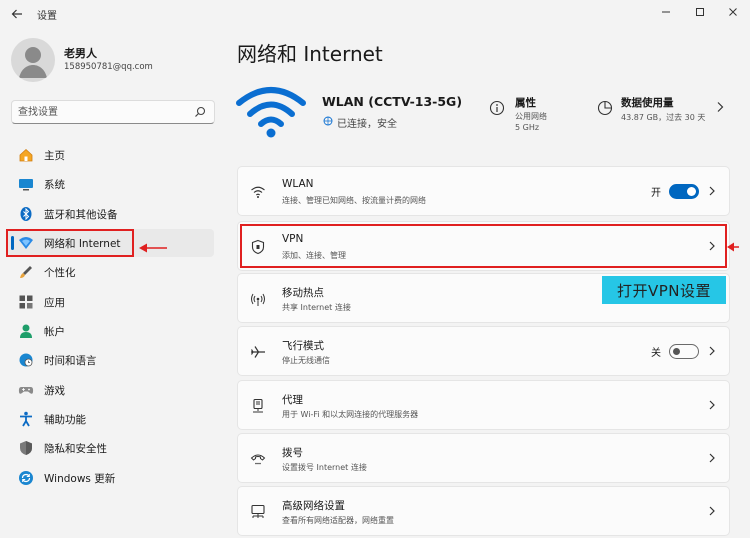  I want to click on card-description: 共享 Internet 连接, so click(316, 307).